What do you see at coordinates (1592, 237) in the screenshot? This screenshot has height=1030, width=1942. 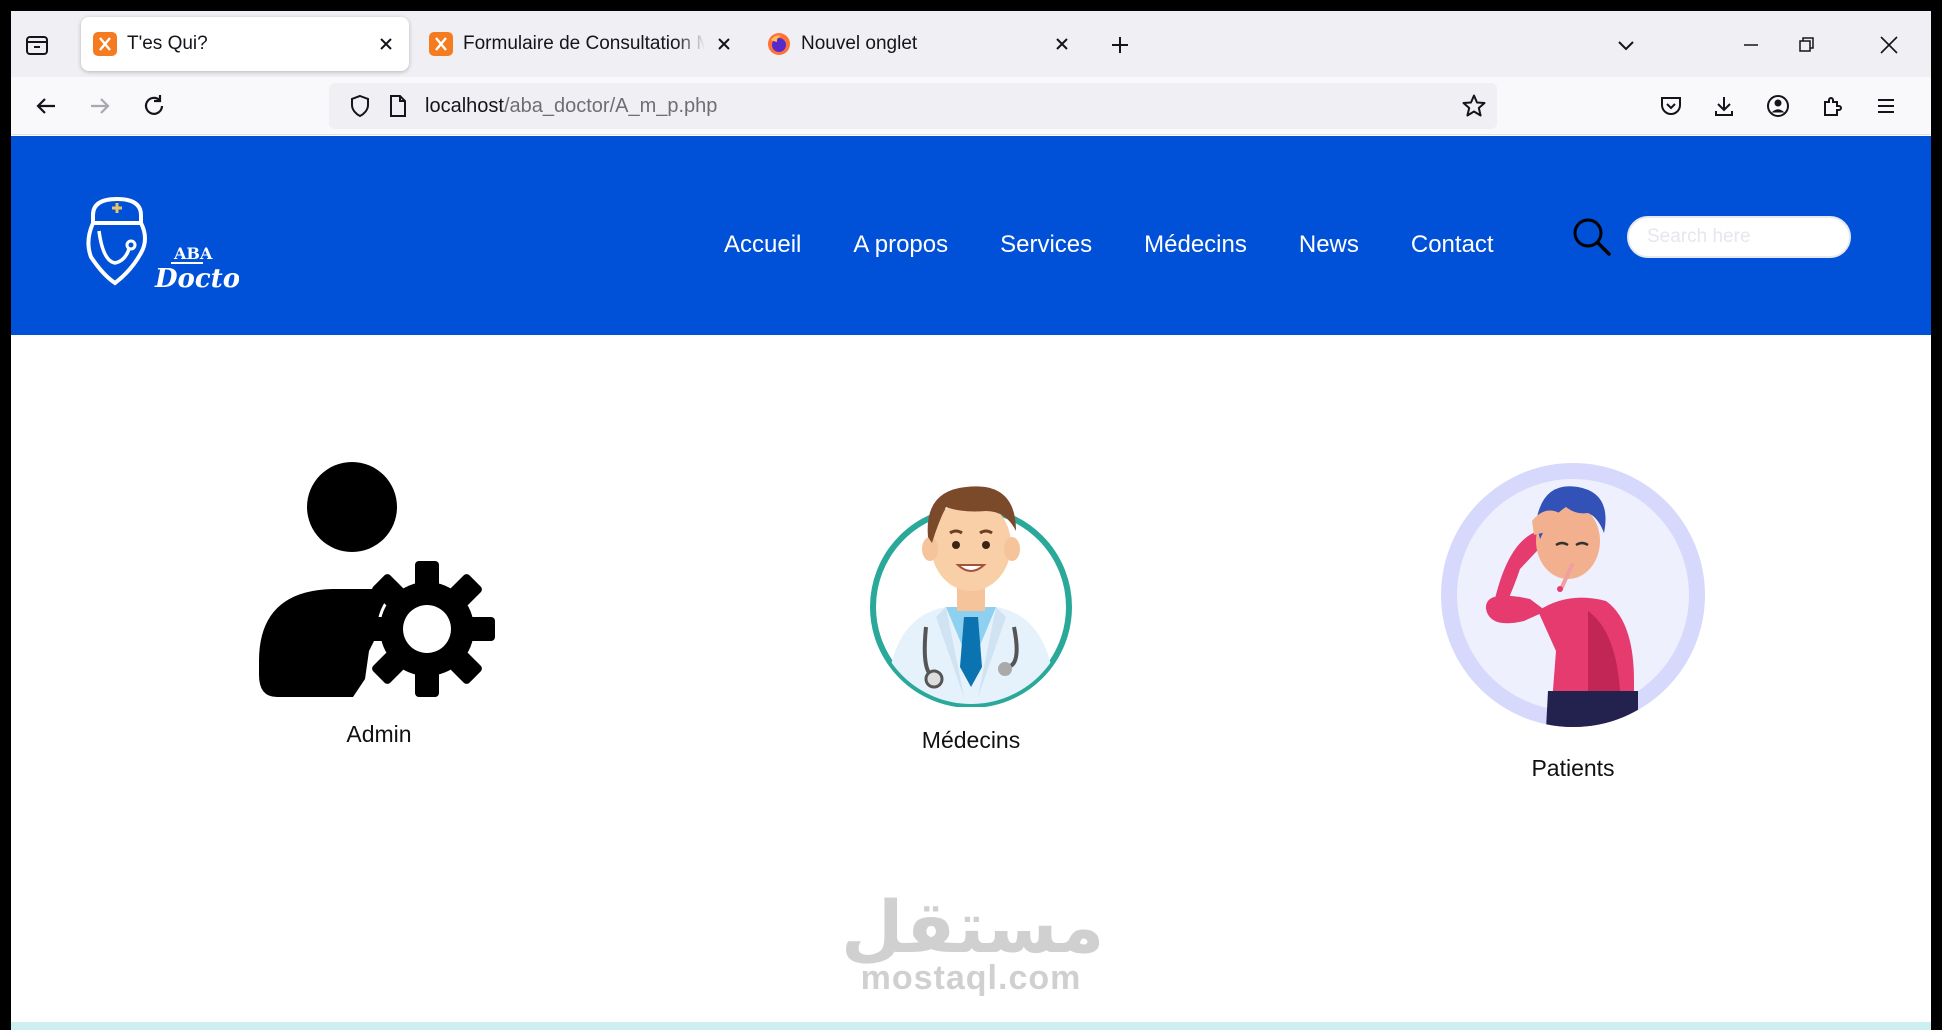 I see `search-icon` at bounding box center [1592, 237].